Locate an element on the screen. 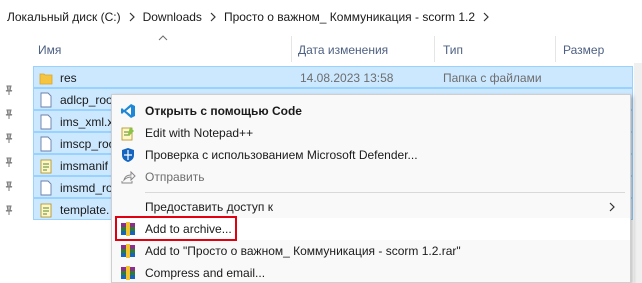 Image resolution: width=642 pixels, height=283 pixels. vscode-icon is located at coordinates (128, 111).